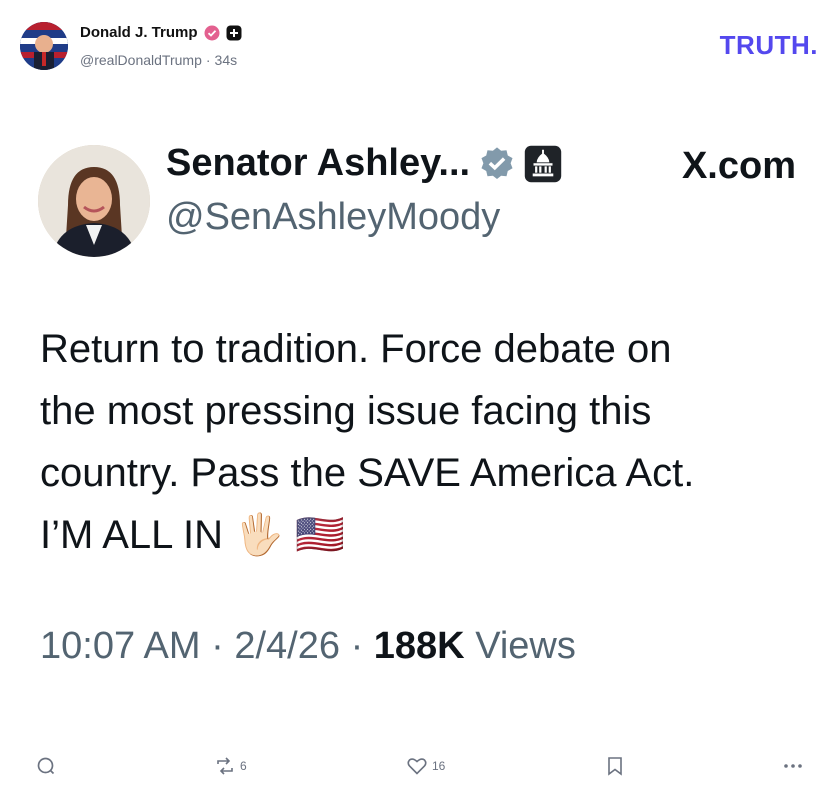  Describe the element at coordinates (243, 766) in the screenshot. I see `retruth-count: 6` at that location.